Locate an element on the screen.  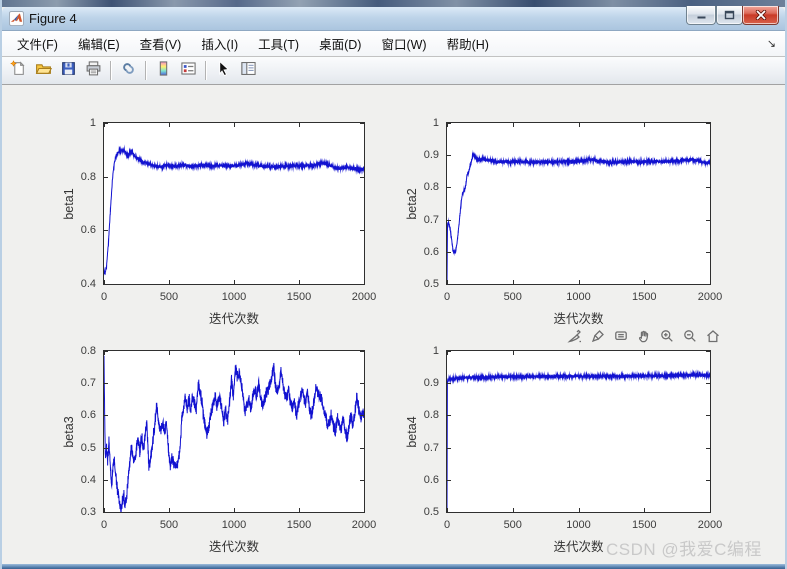
edit-plot-button is located at coordinates (223, 71).